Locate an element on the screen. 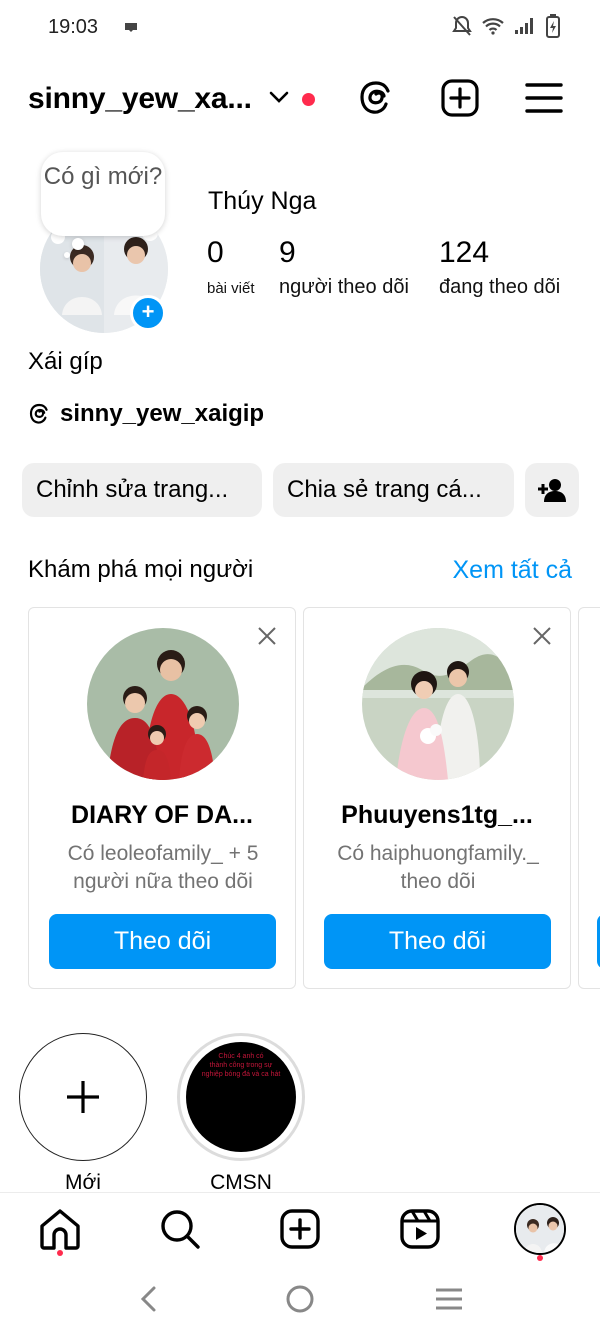 This screenshot has width=600, height=1333. followers-label: người theo dõi is located at coordinates (344, 287).